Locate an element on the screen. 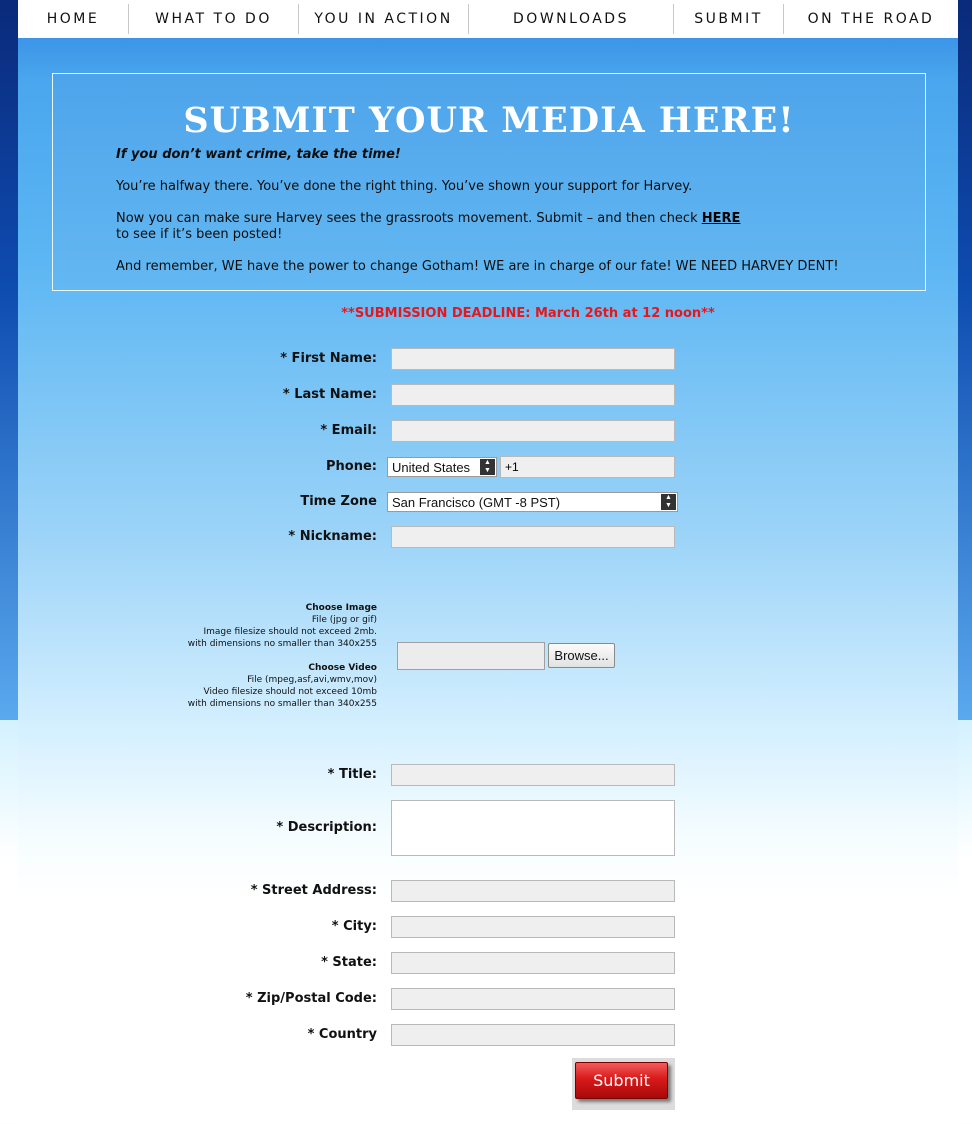  nav-downloads: DOWNLOADS is located at coordinates (571, 19).